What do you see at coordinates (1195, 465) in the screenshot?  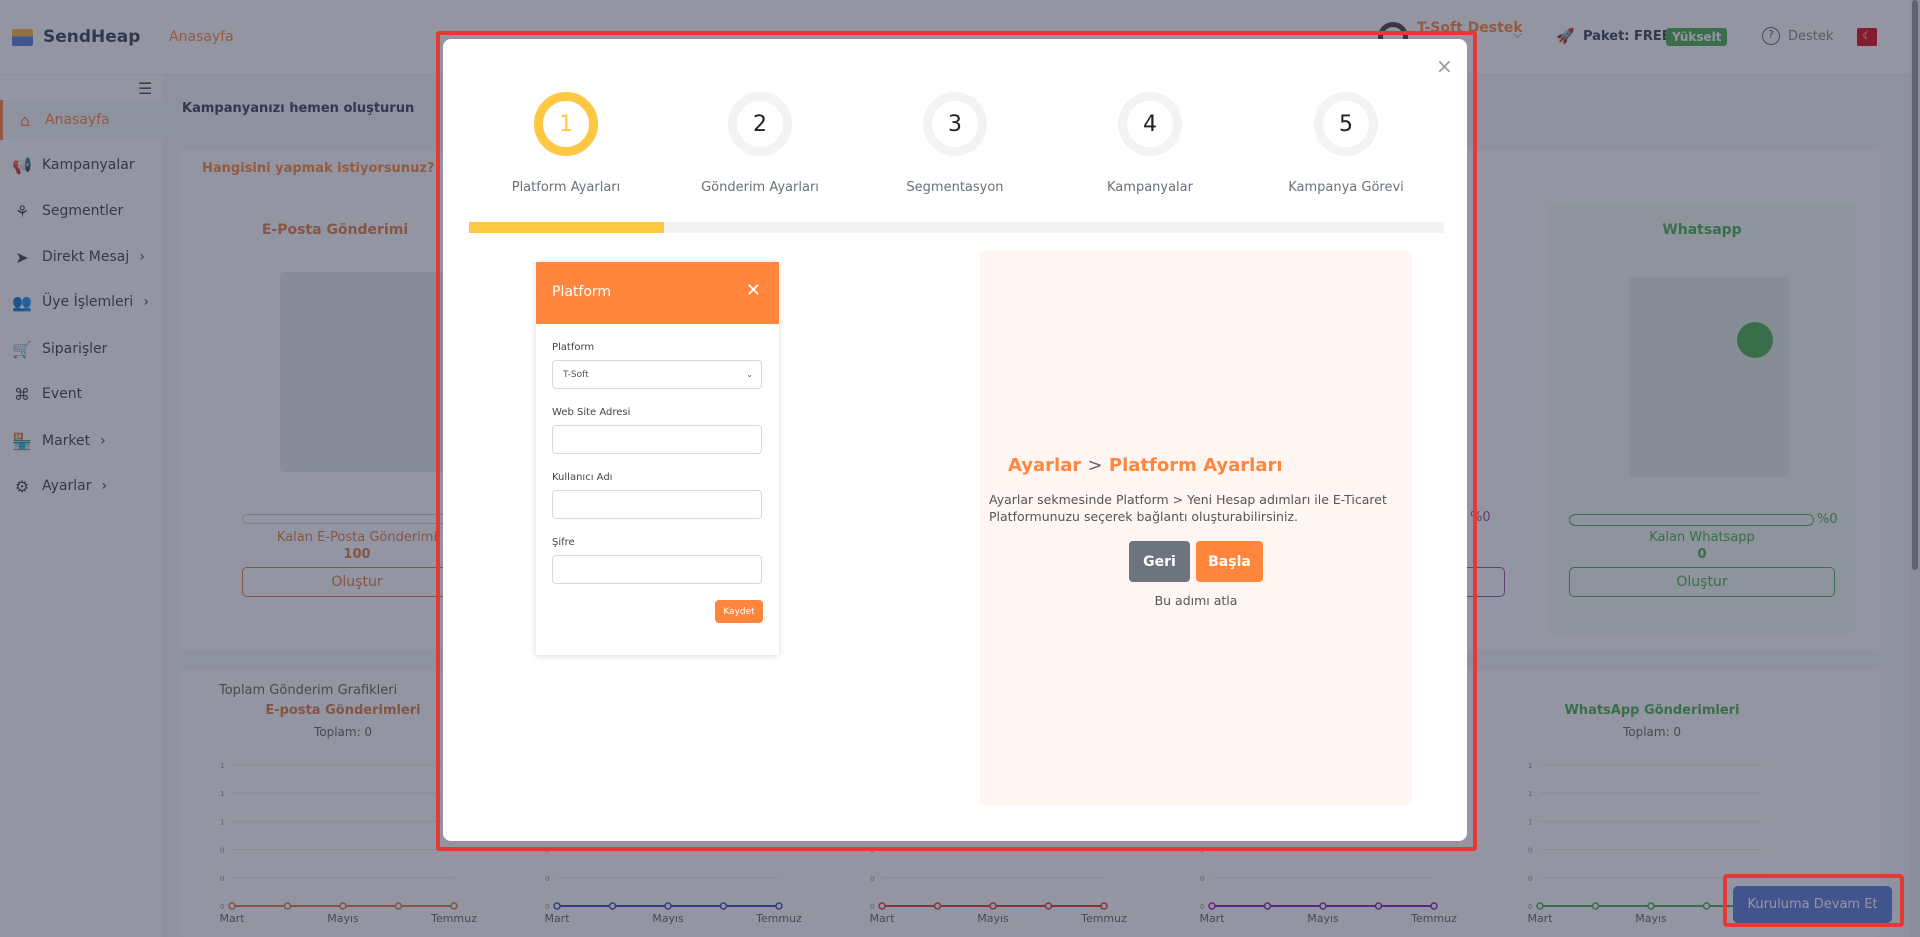 I see `info-crumb-platform: Platform Ayarları` at bounding box center [1195, 465].